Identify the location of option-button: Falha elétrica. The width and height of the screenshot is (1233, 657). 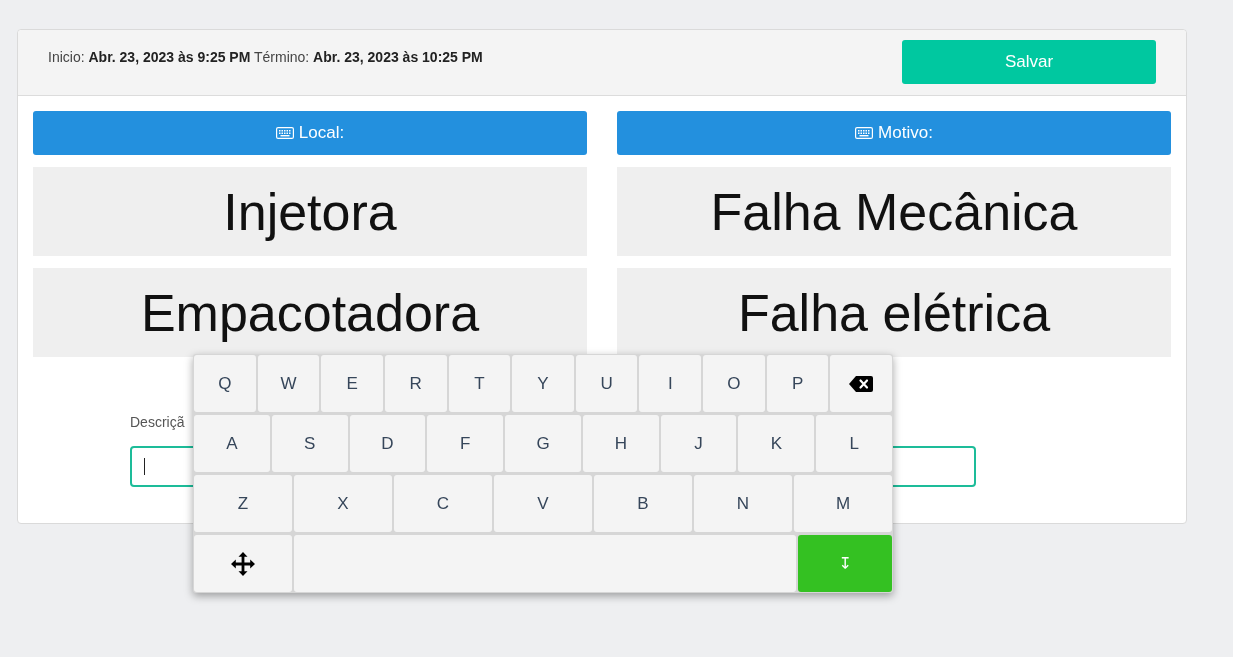
(894, 312).